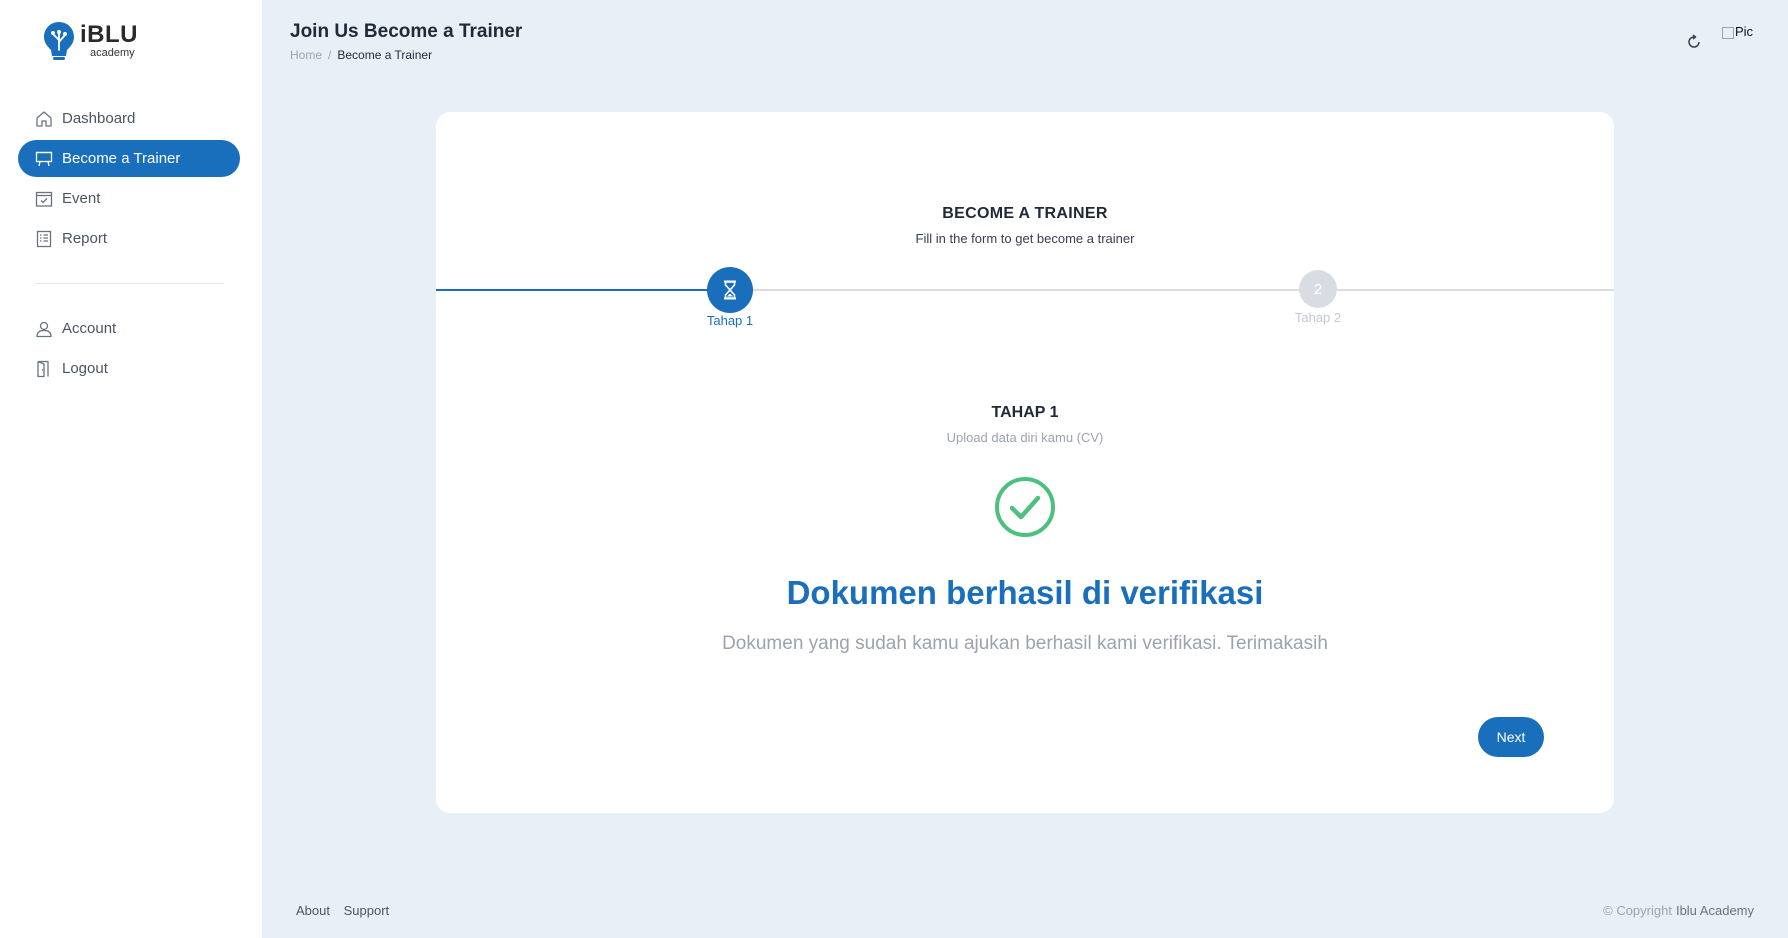 Image resolution: width=1788 pixels, height=938 pixels. What do you see at coordinates (85, 238) in the screenshot?
I see `sidebar-item-label: Report` at bounding box center [85, 238].